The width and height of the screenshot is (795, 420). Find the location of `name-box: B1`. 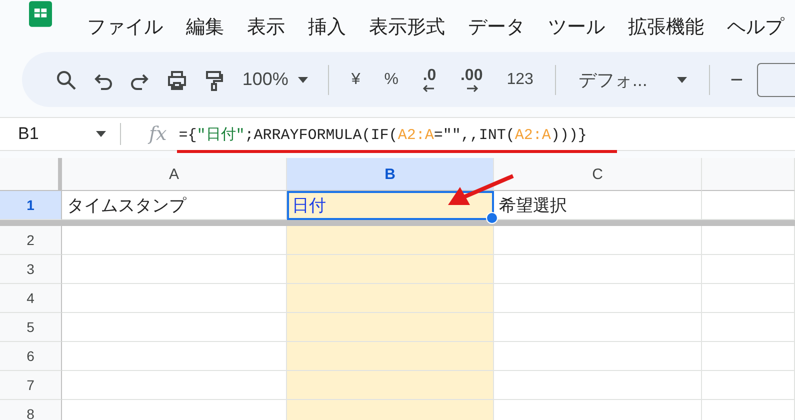

name-box: B1 is located at coordinates (60, 134).